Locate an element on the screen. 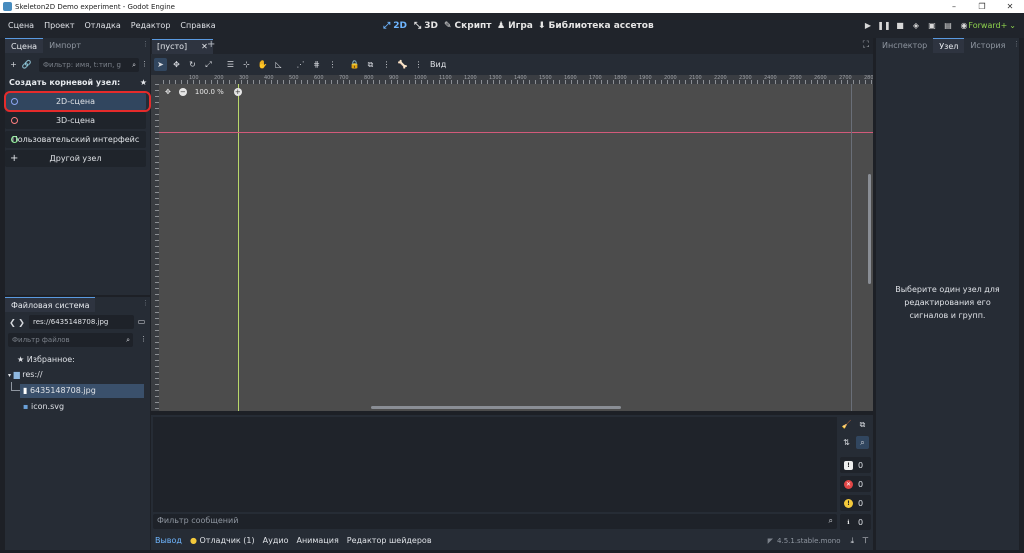 The image size is (1024, 553). clear-output-icon: 🧹 is located at coordinates (846, 424).